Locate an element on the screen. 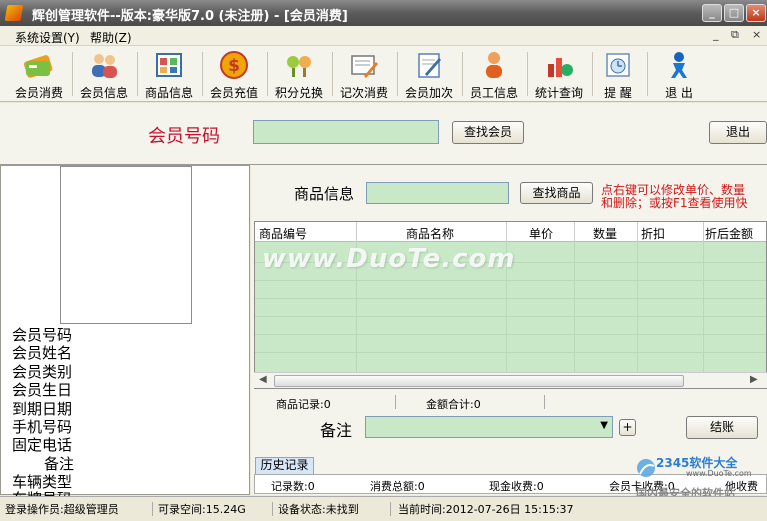 The width and height of the screenshot is (767, 521). exit-button: 退出 is located at coordinates (738, 132).